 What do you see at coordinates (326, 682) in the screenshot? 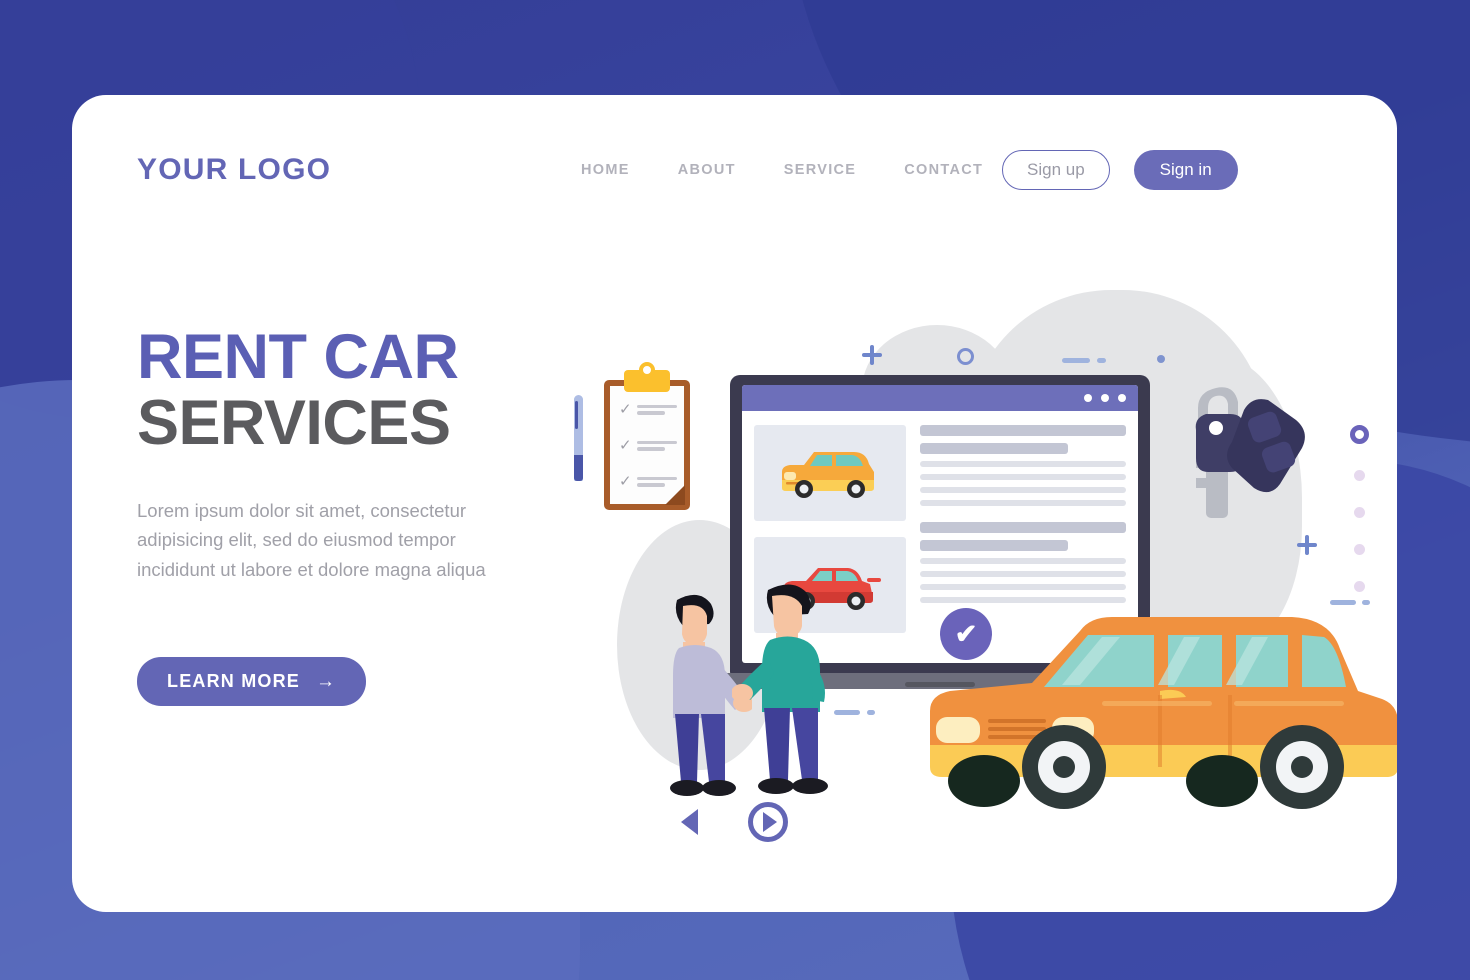
I see `arrow-right-icon: →` at bounding box center [326, 682].